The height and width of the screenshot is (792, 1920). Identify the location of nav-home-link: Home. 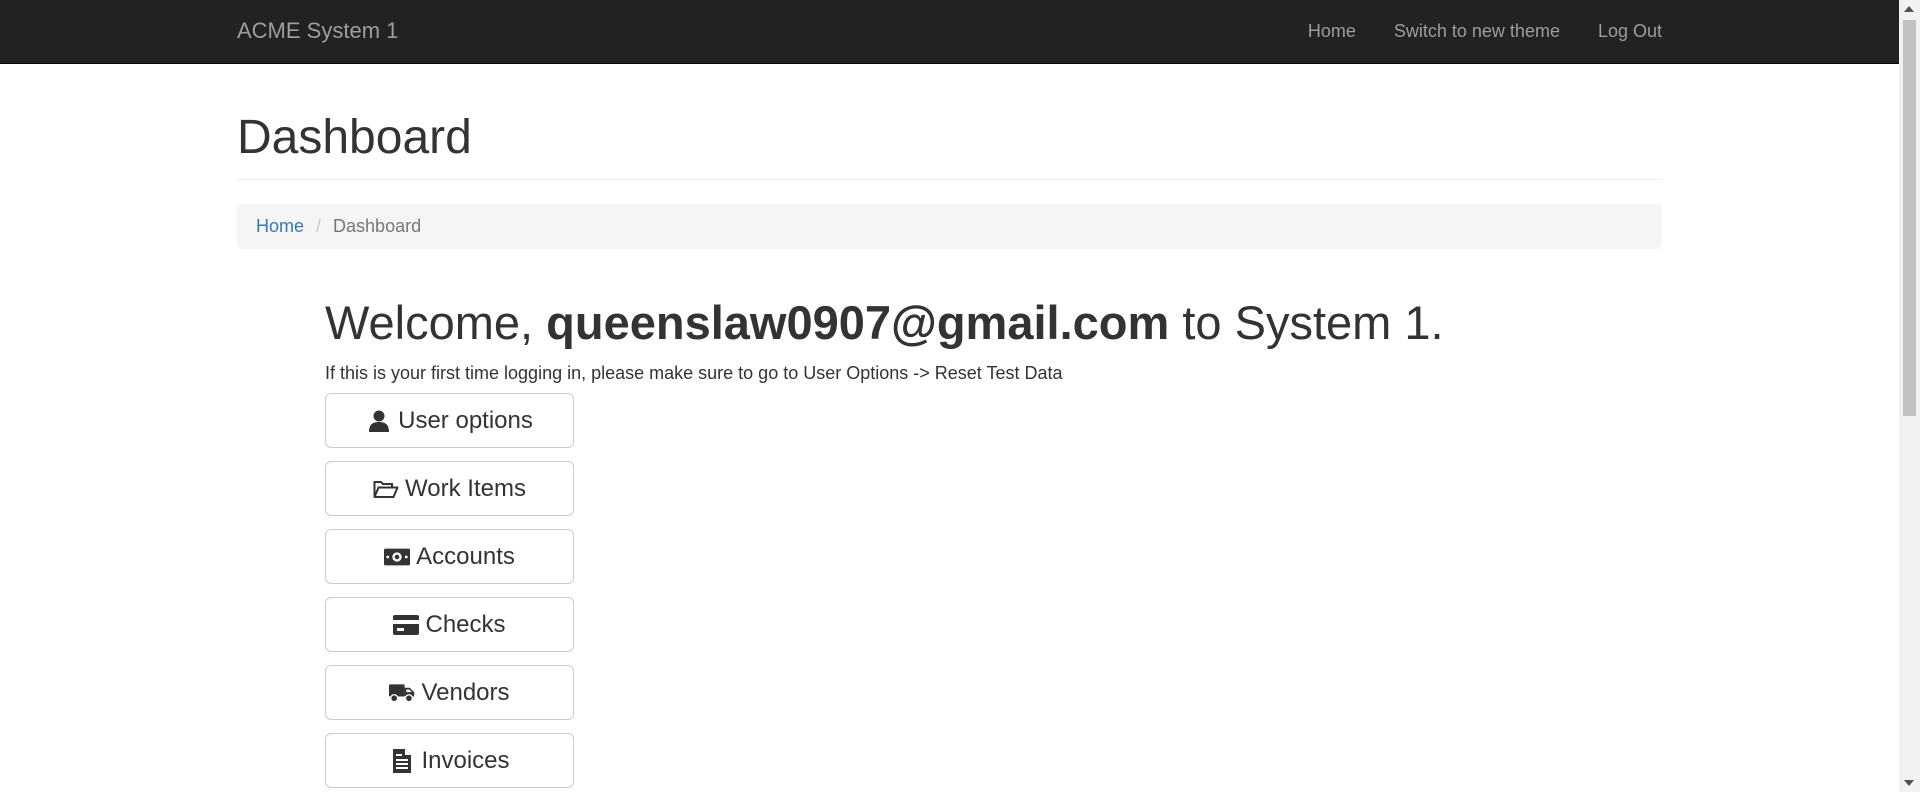
(1313, 31).